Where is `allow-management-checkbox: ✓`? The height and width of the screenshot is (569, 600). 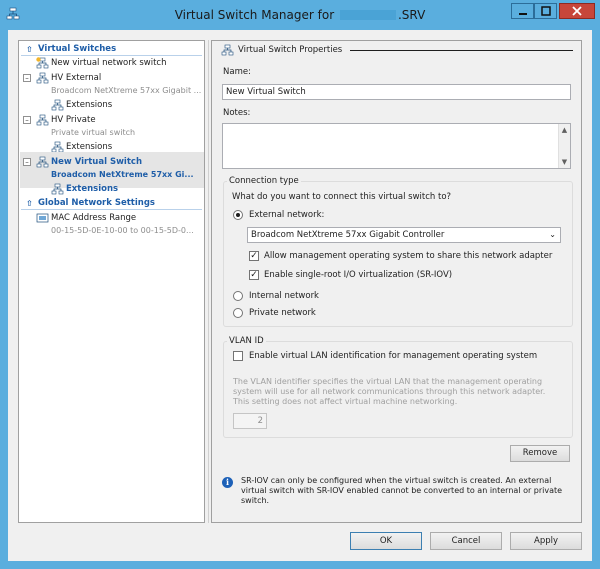
allow-management-checkbox: ✓ is located at coordinates (254, 256).